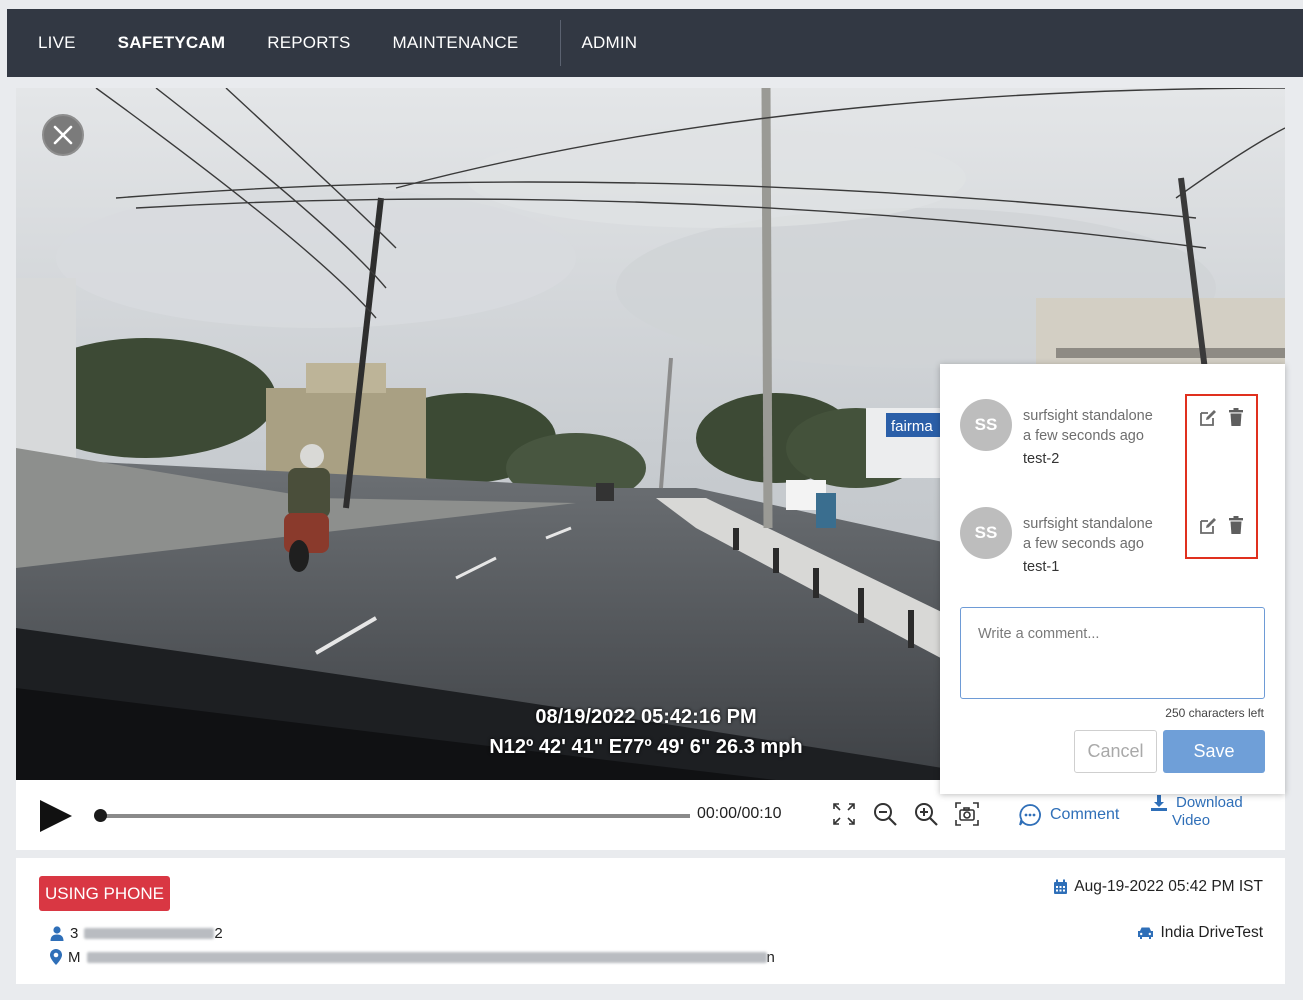 The height and width of the screenshot is (1000, 1303). Describe the element at coordinates (1115, 751) in the screenshot. I see `cancel-button: Cancel` at that location.